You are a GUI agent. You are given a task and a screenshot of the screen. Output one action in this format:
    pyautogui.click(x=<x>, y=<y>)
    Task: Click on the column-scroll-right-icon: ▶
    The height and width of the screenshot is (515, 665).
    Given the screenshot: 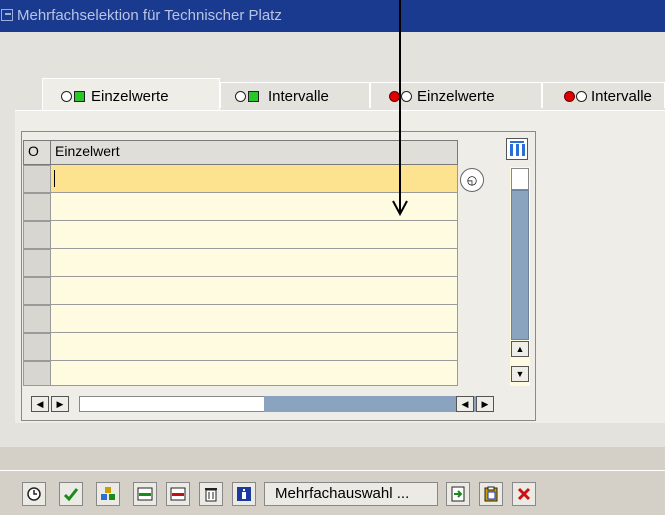 What is the action you would take?
    pyautogui.click(x=485, y=404)
    